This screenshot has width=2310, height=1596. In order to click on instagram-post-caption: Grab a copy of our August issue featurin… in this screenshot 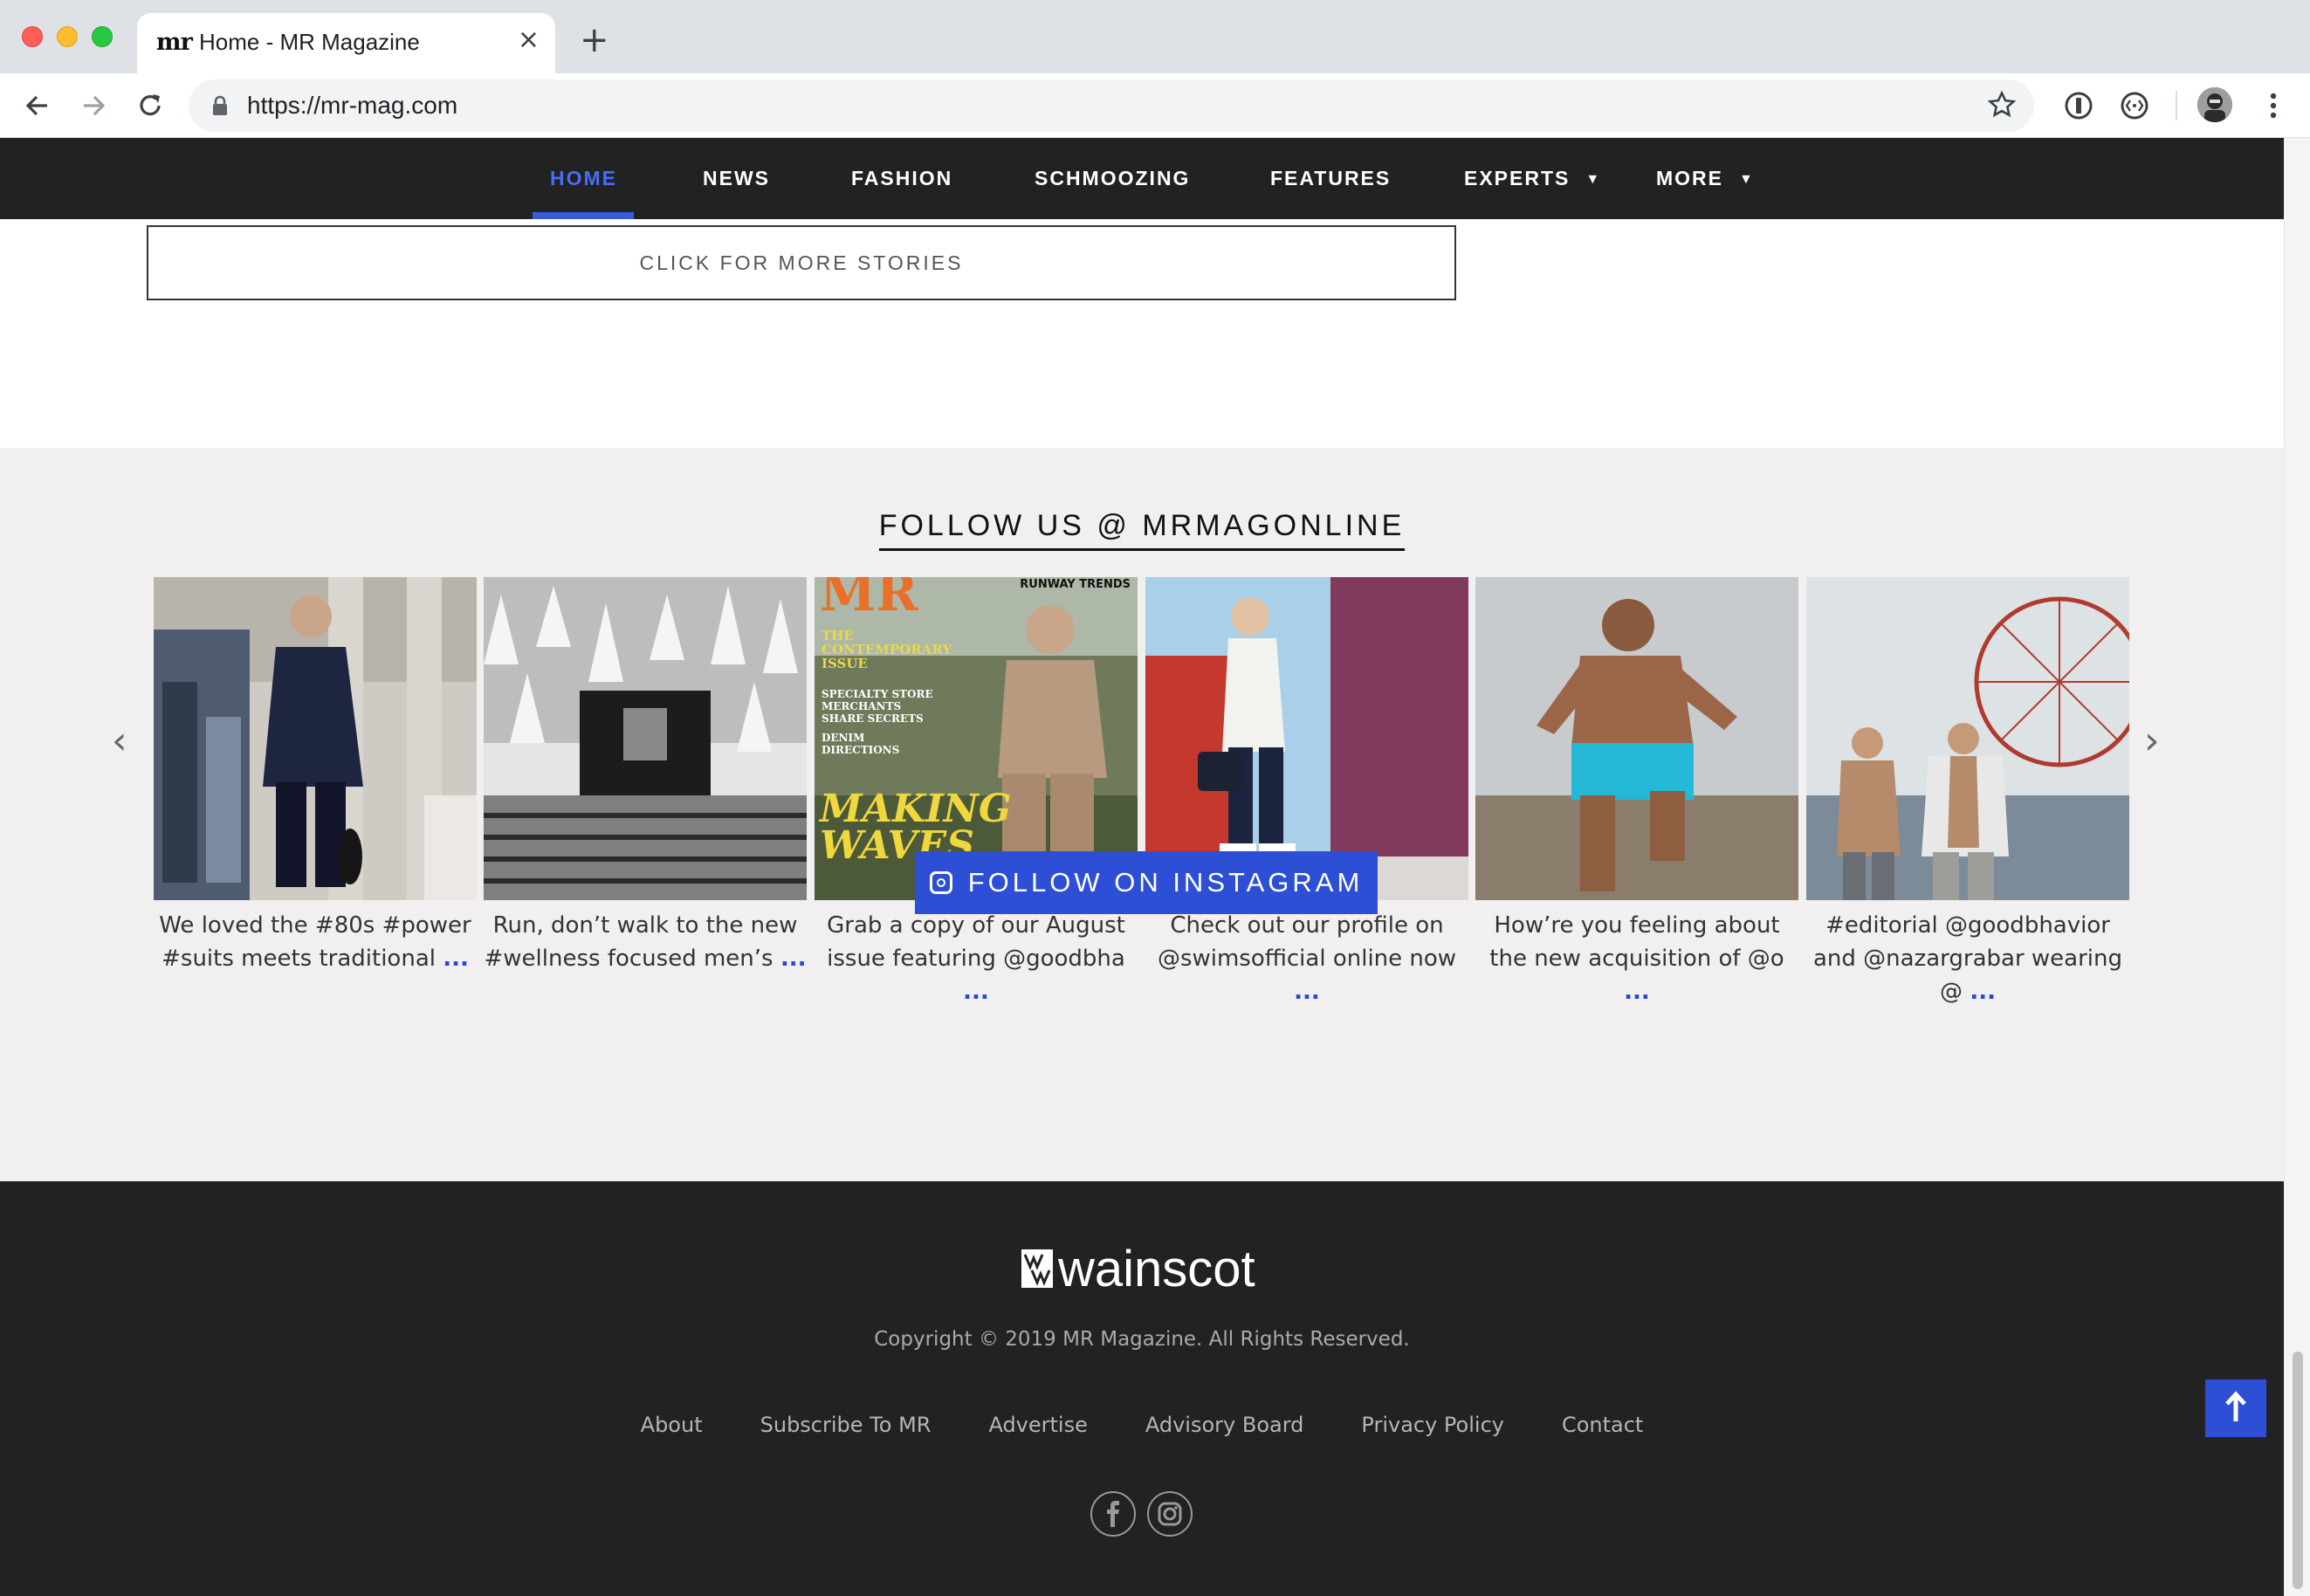, I will do `click(976, 959)`.